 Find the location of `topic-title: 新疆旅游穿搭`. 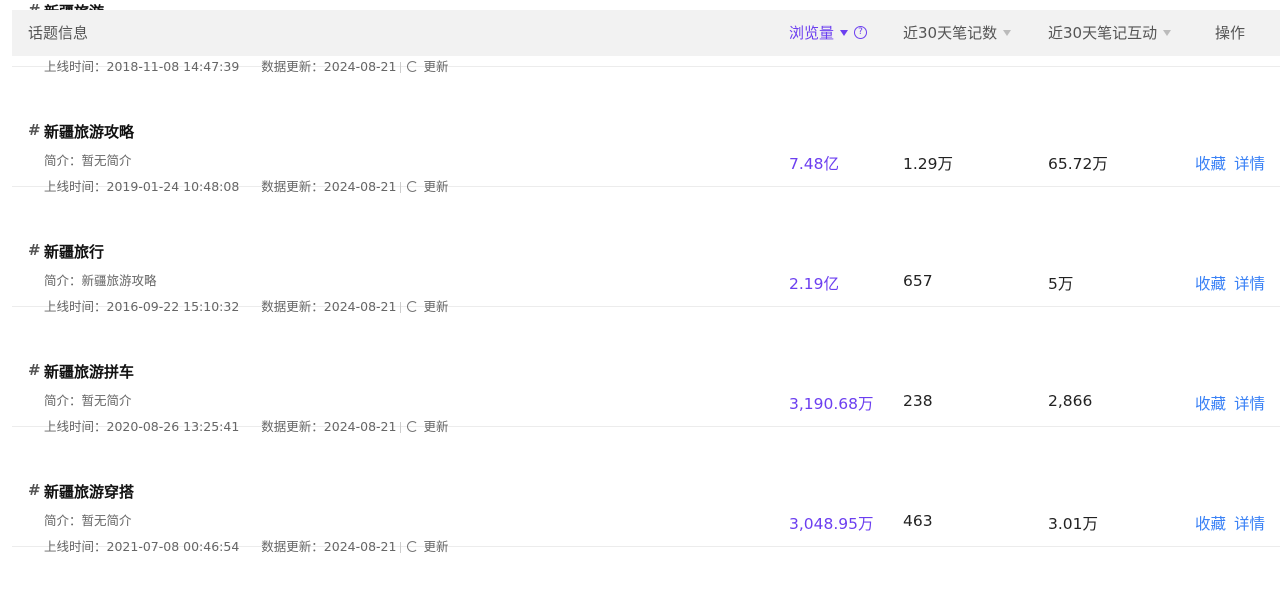

topic-title: 新疆旅游穿搭 is located at coordinates (89, 491).